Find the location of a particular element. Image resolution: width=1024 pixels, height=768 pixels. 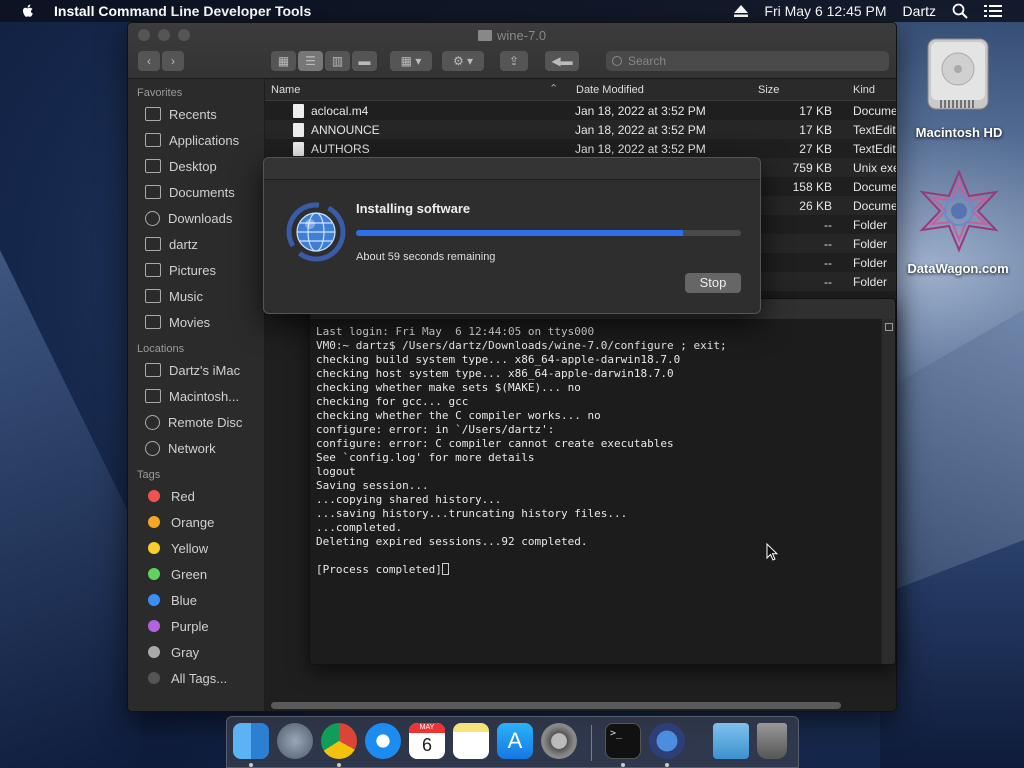

action-button: ⚙ ▾ is located at coordinates (463, 61).